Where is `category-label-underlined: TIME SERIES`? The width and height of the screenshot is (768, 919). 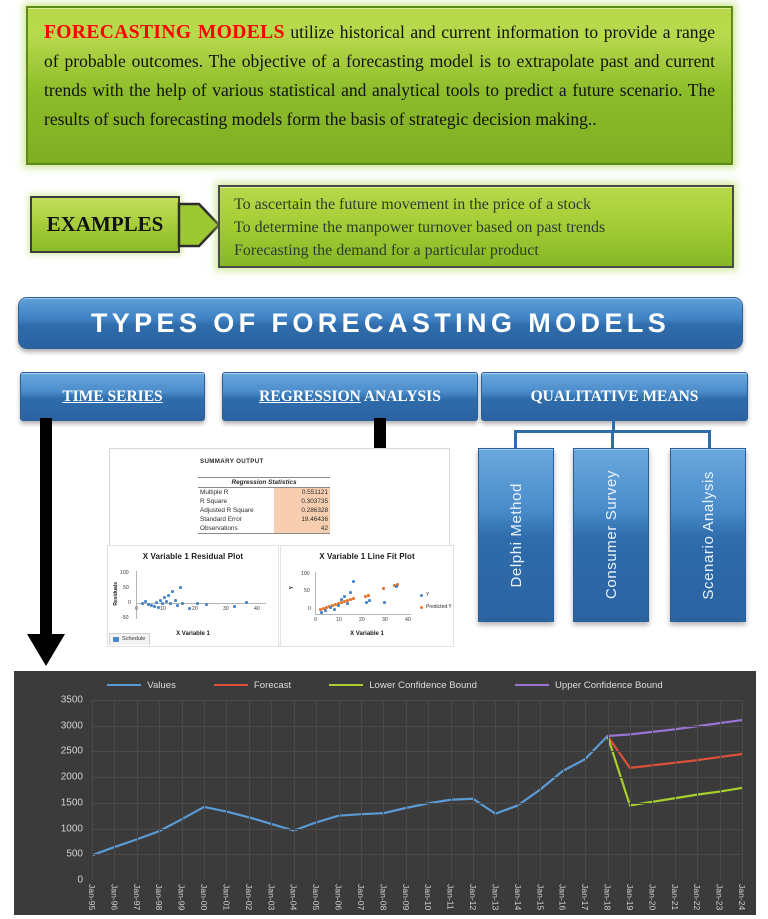
category-label-underlined: TIME SERIES is located at coordinates (112, 396).